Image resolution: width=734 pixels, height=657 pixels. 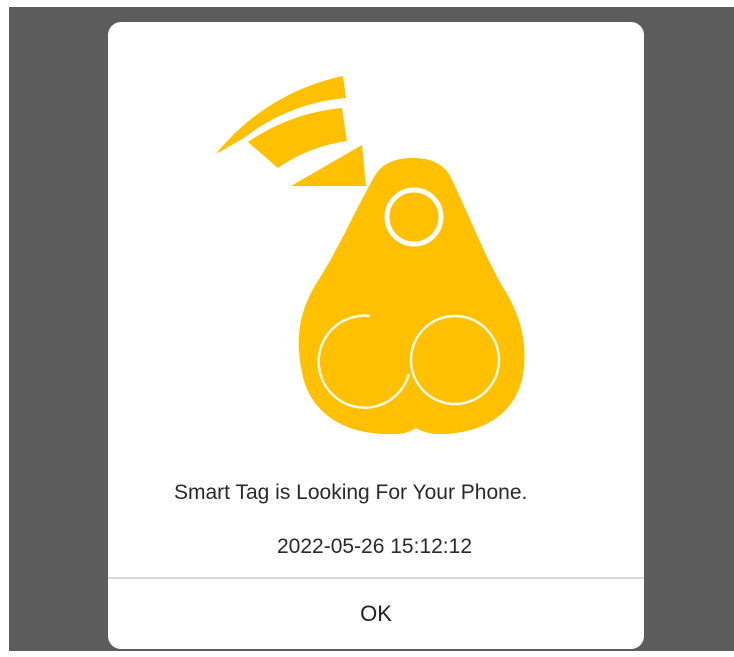 I want to click on dialog-message-text: Smart Tag is Looking For Your Phone., so click(x=351, y=492).